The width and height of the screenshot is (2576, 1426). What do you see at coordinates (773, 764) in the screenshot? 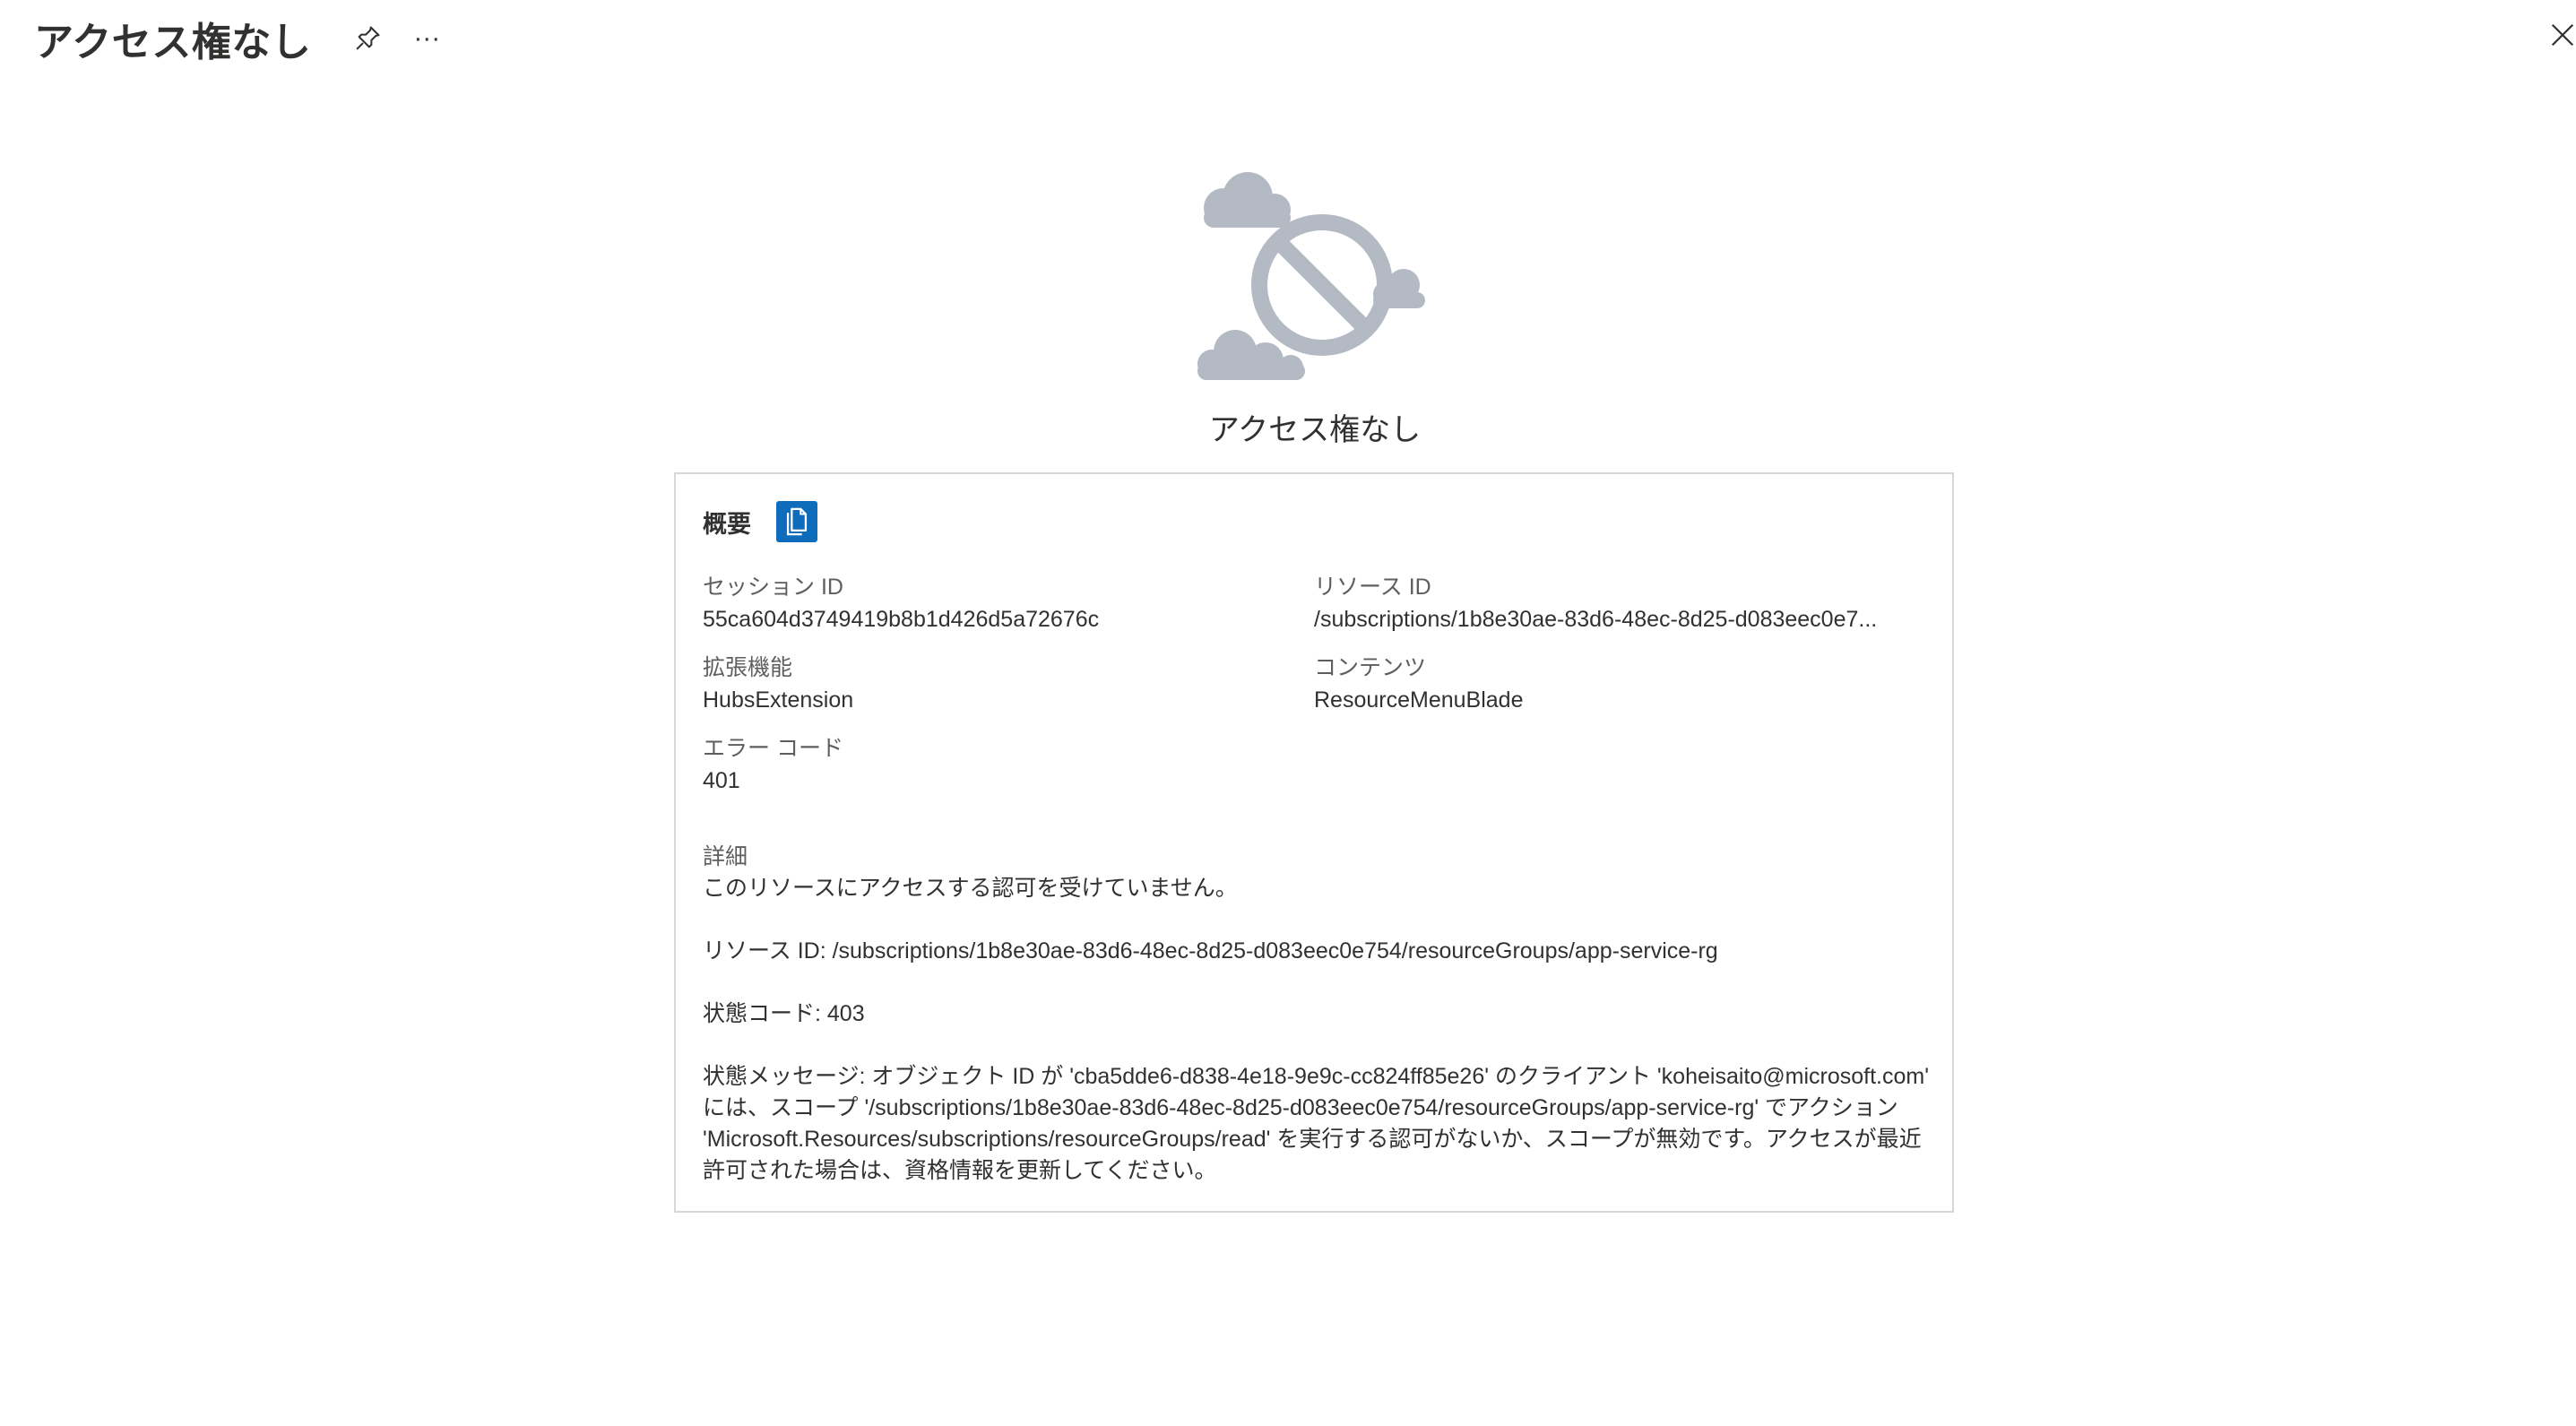
I see `error-code-field: エラー コード 401` at bounding box center [773, 764].